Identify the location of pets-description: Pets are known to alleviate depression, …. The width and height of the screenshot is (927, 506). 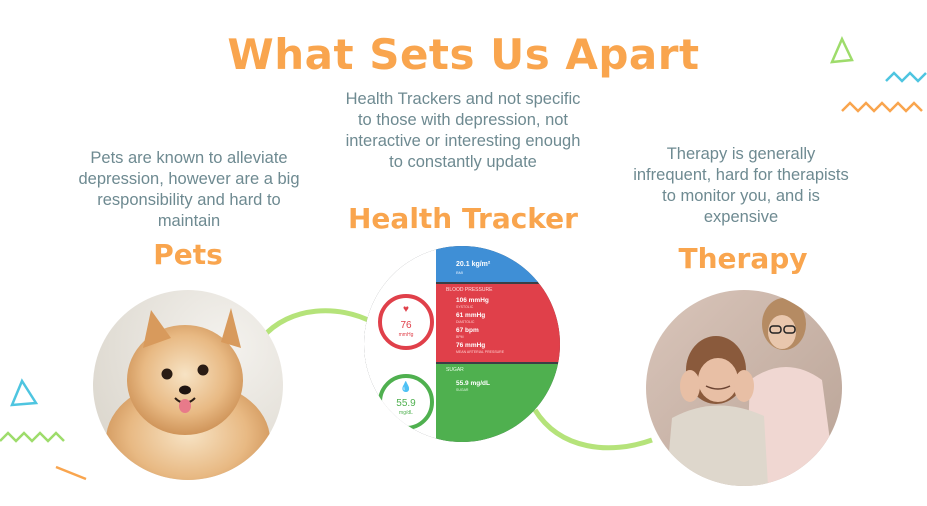
(189, 189).